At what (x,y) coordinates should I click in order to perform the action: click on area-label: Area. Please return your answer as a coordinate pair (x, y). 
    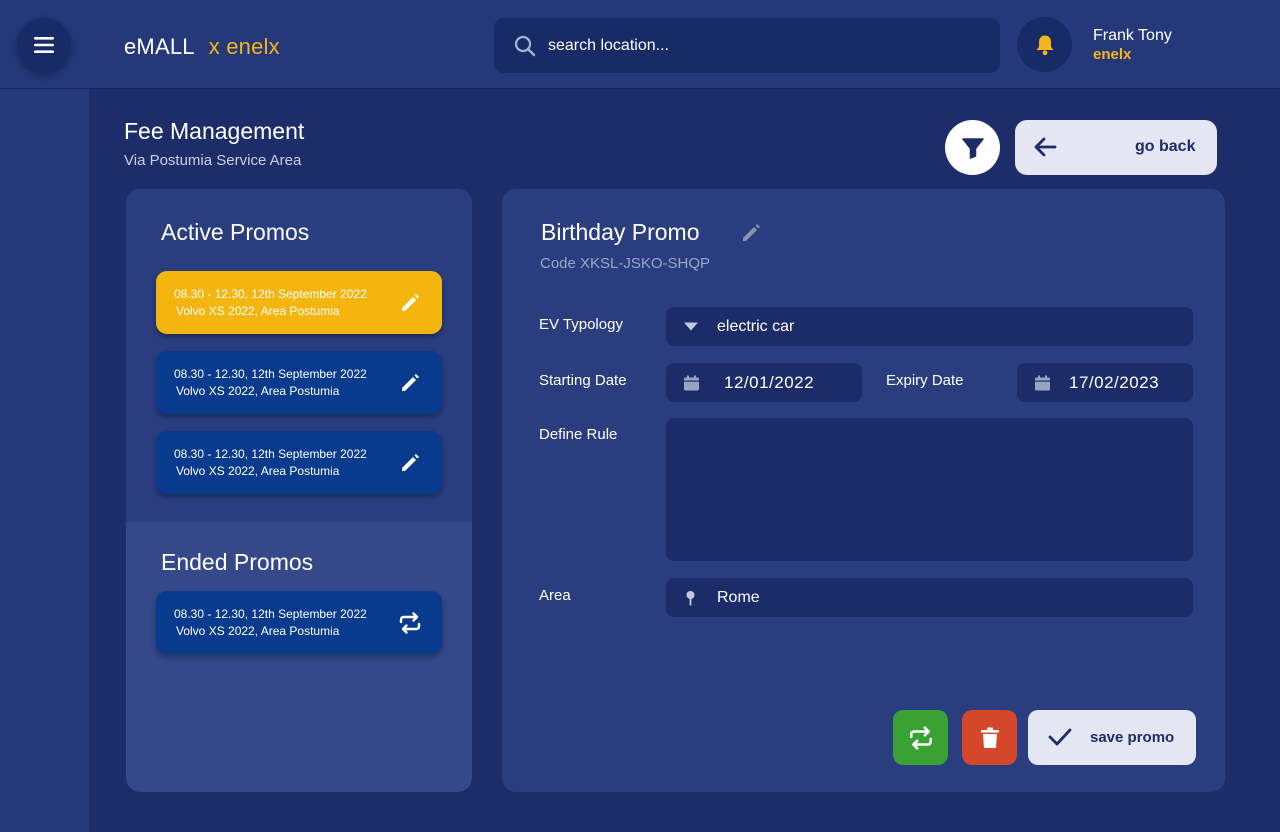
    Looking at the image, I should click on (555, 595).